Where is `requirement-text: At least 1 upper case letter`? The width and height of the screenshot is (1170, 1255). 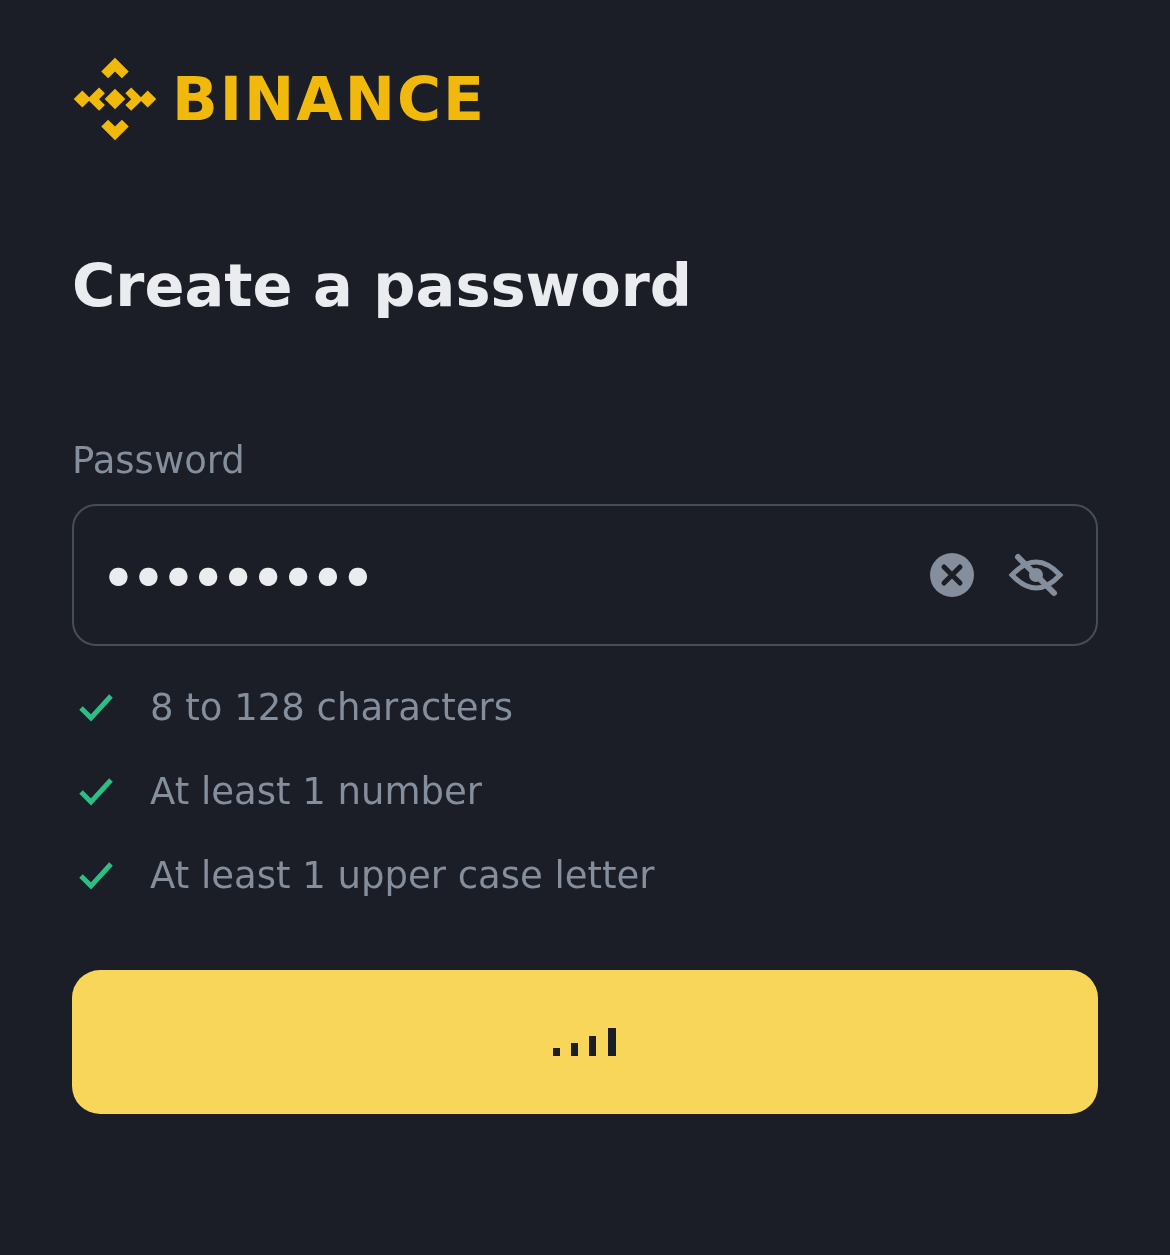
requirement-text: At least 1 upper case letter is located at coordinates (402, 875).